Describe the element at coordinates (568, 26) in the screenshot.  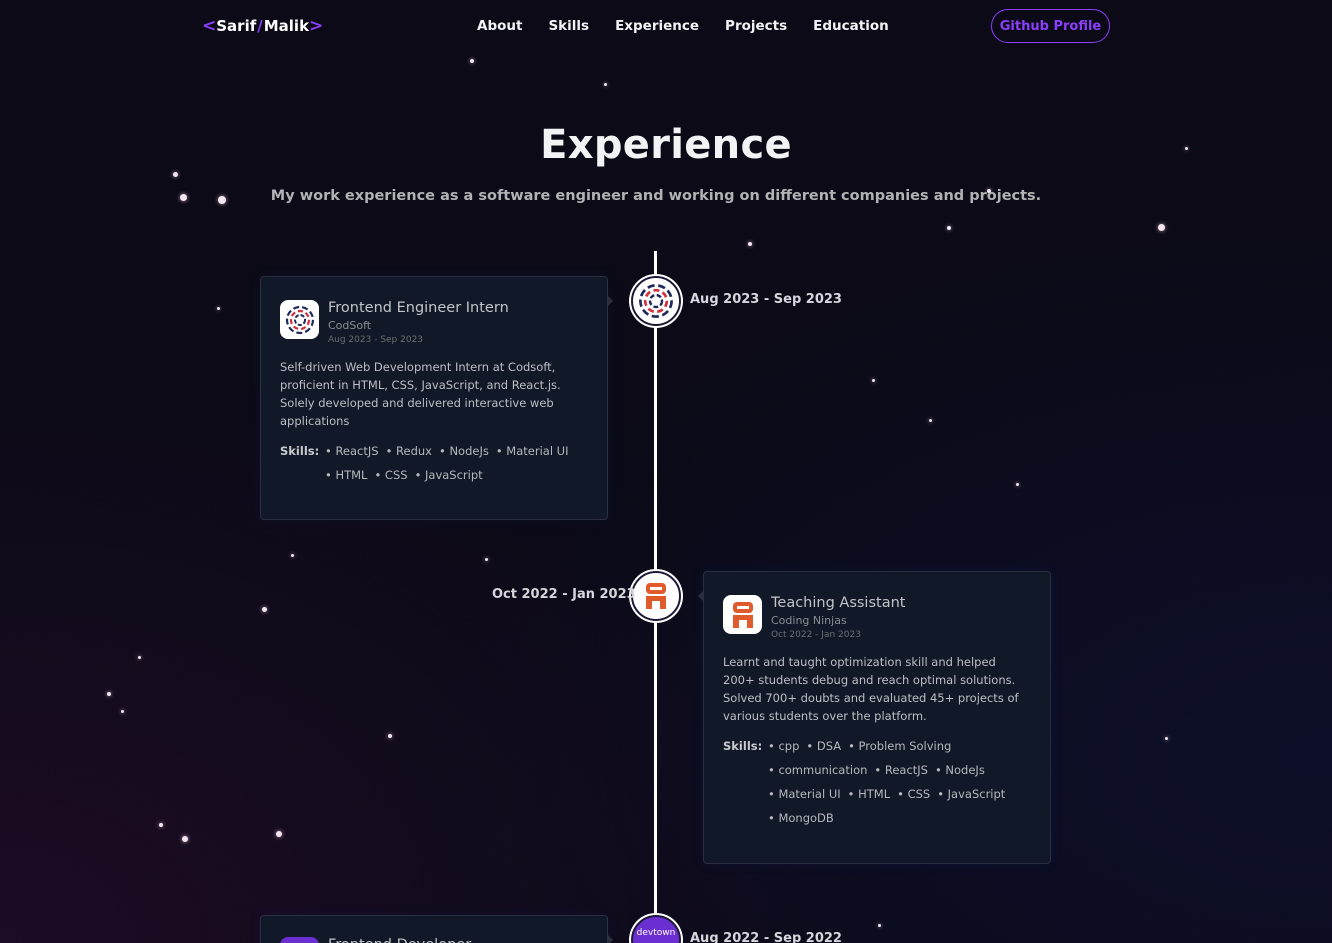
I see `nav-link-skills: Skills` at that location.